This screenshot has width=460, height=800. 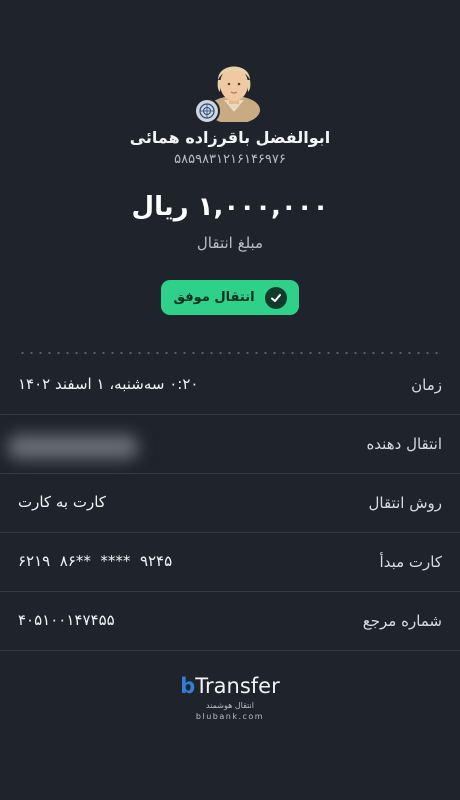 I want to click on brand-b: b, so click(x=188, y=686).